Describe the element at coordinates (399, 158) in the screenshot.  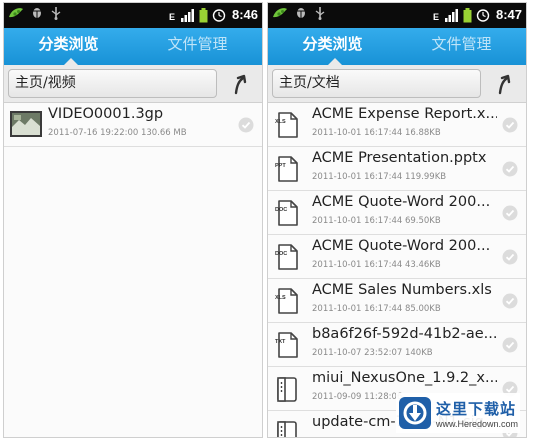
I see `file-name: ACME Presentation.pptx` at that location.